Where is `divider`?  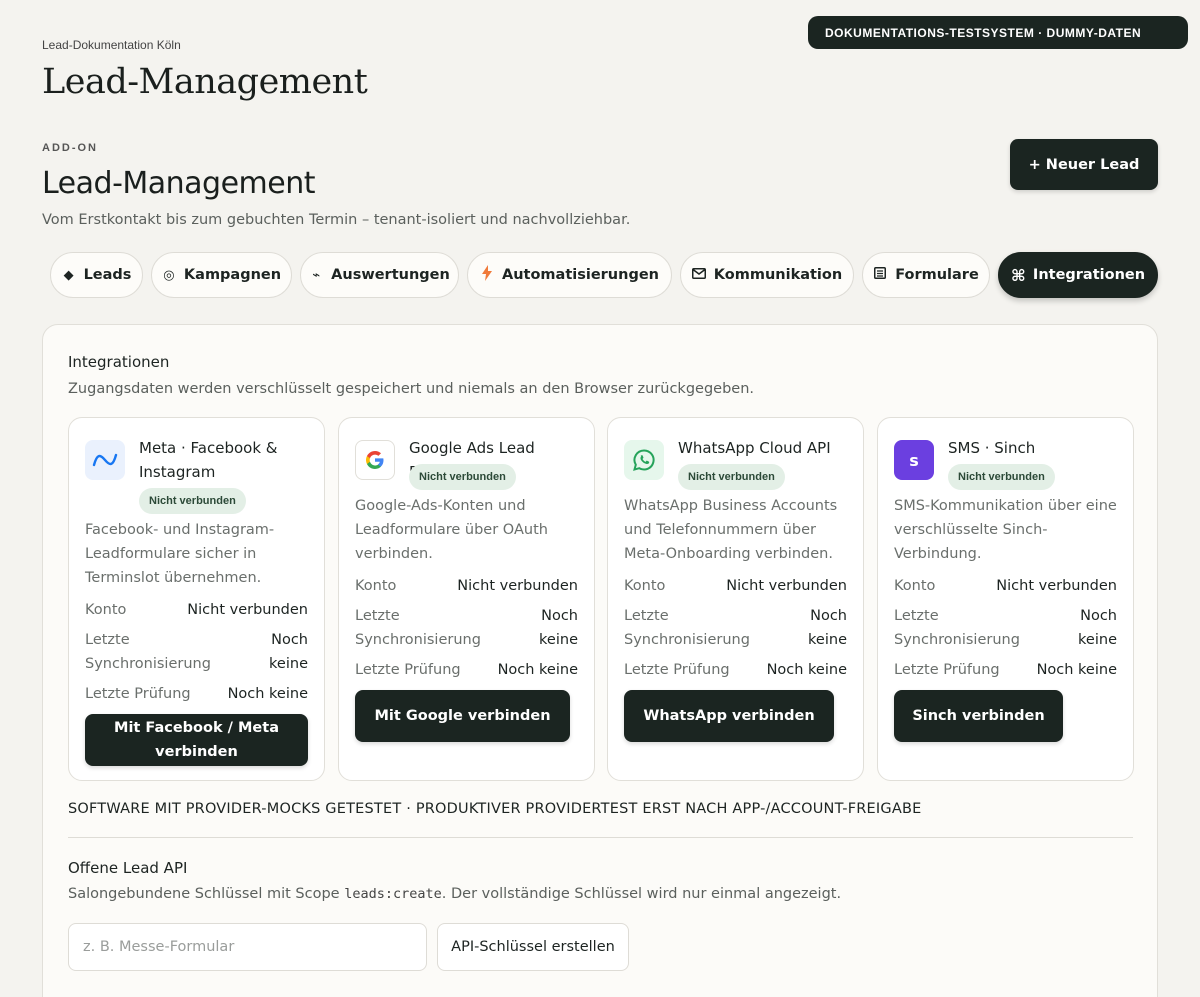
divider is located at coordinates (600, 837).